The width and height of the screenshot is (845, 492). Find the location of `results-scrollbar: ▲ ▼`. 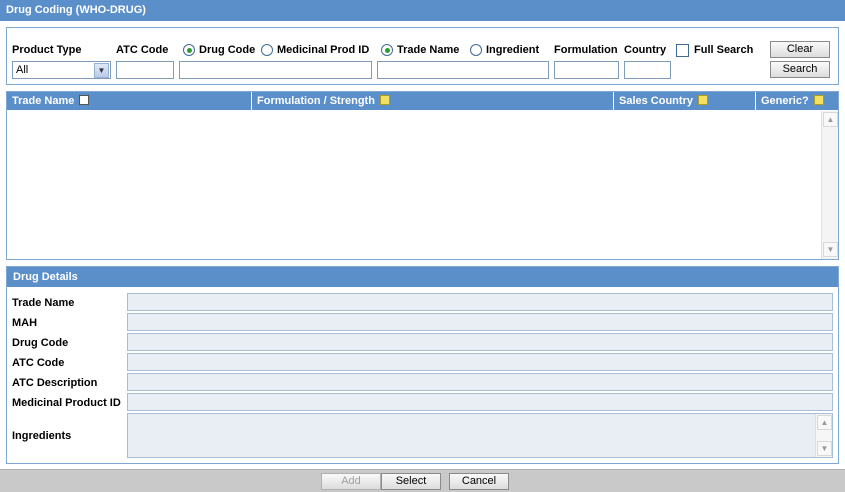

results-scrollbar: ▲ ▼ is located at coordinates (829, 185).